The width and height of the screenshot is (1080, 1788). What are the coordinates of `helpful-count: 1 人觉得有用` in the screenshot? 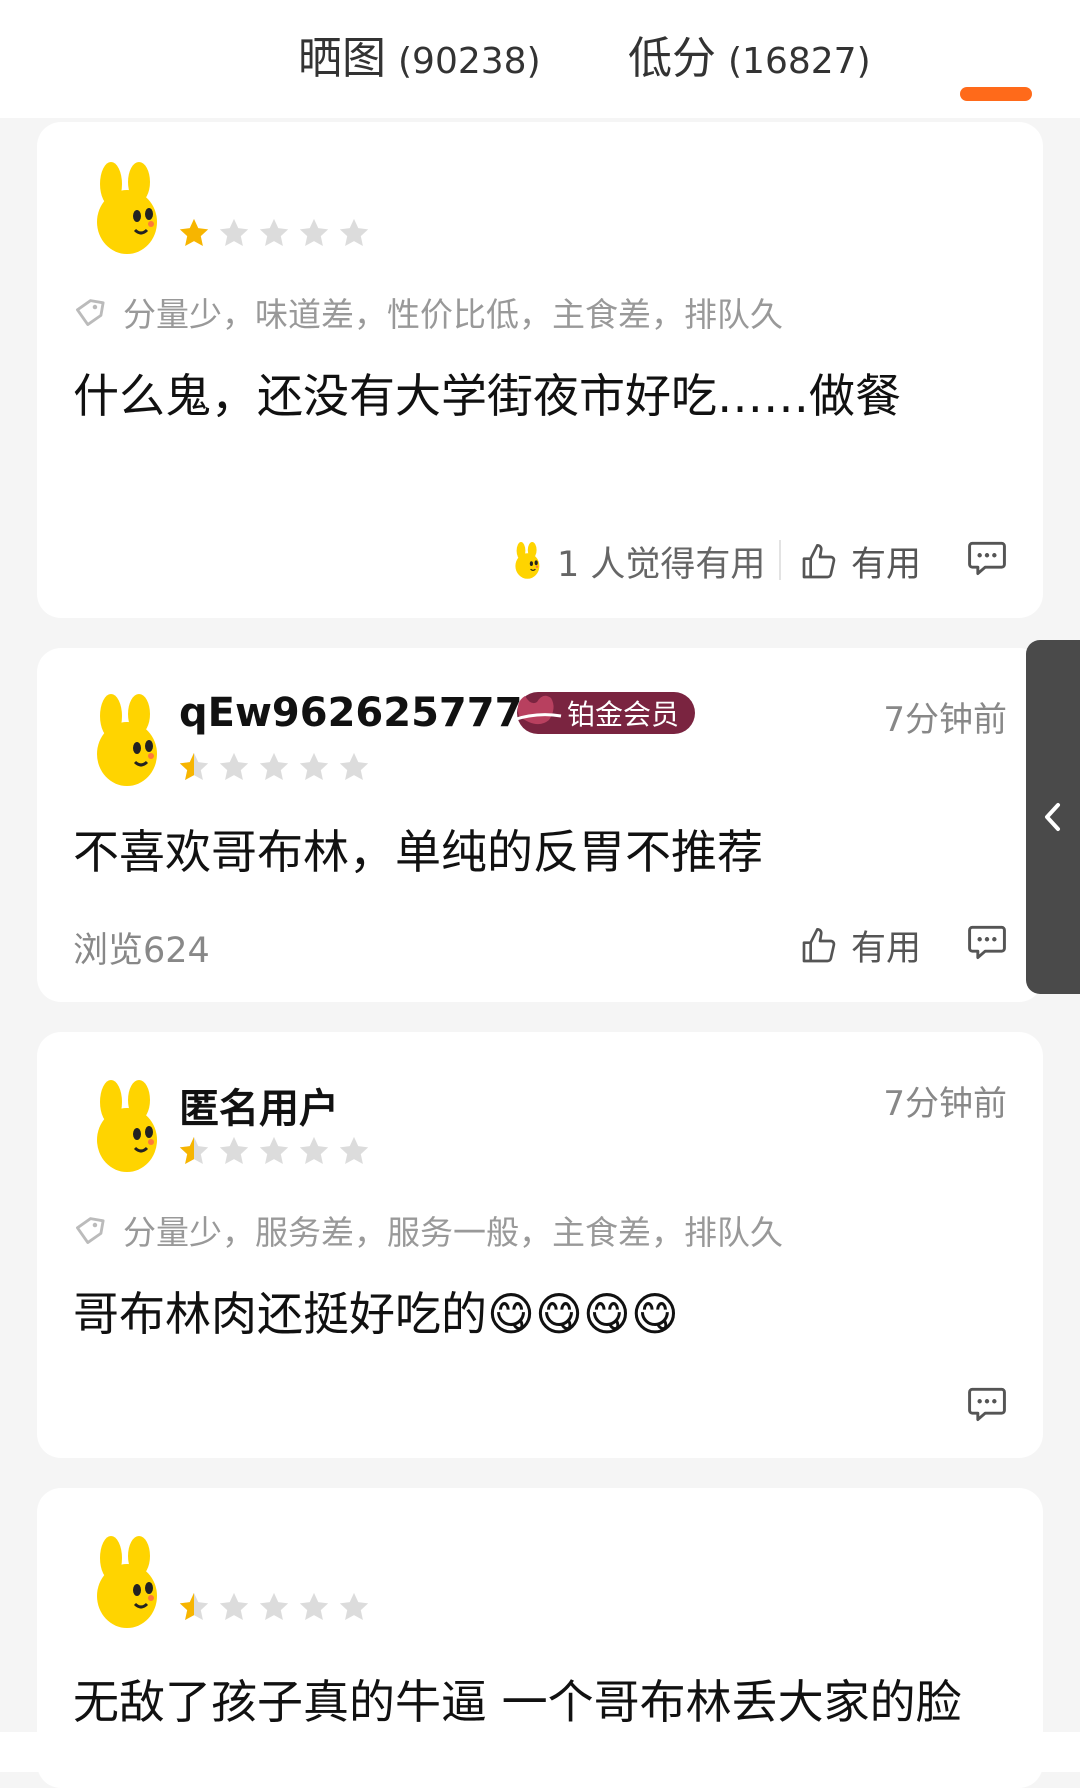 It's located at (637, 561).